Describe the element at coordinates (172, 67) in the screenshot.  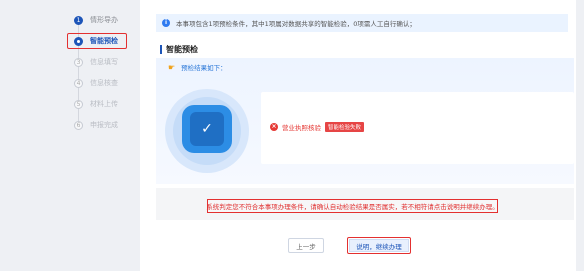
I see `pointing-hand-icon: ☛` at that location.